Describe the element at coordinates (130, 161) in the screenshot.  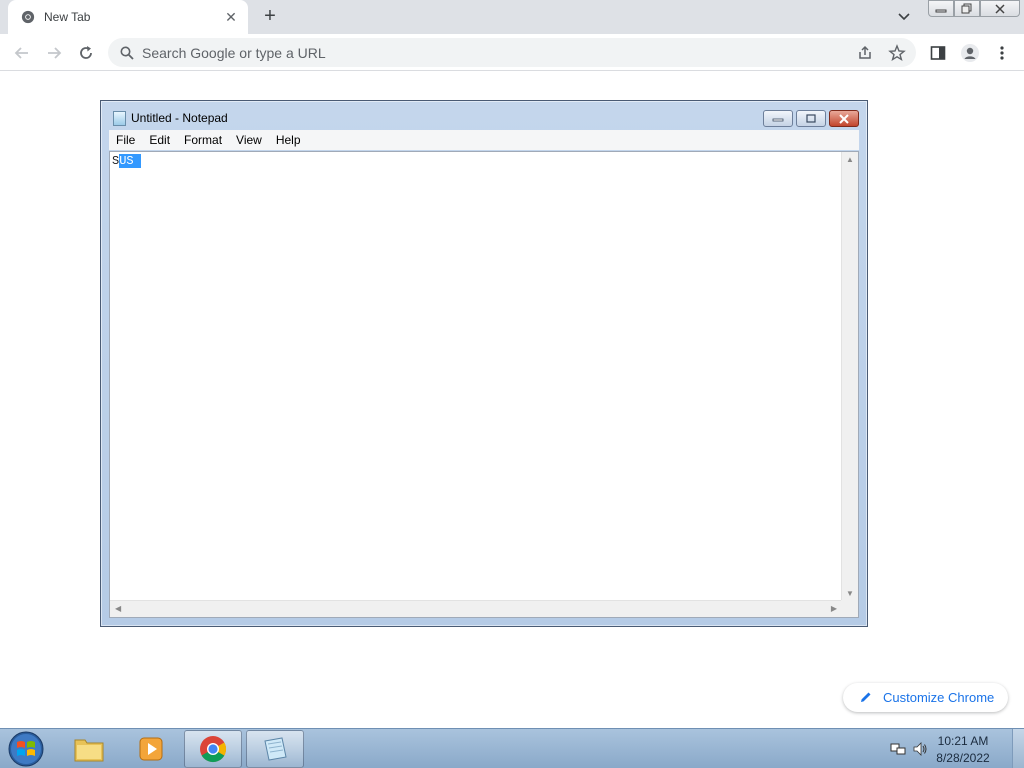
I see `selected-text: US` at that location.